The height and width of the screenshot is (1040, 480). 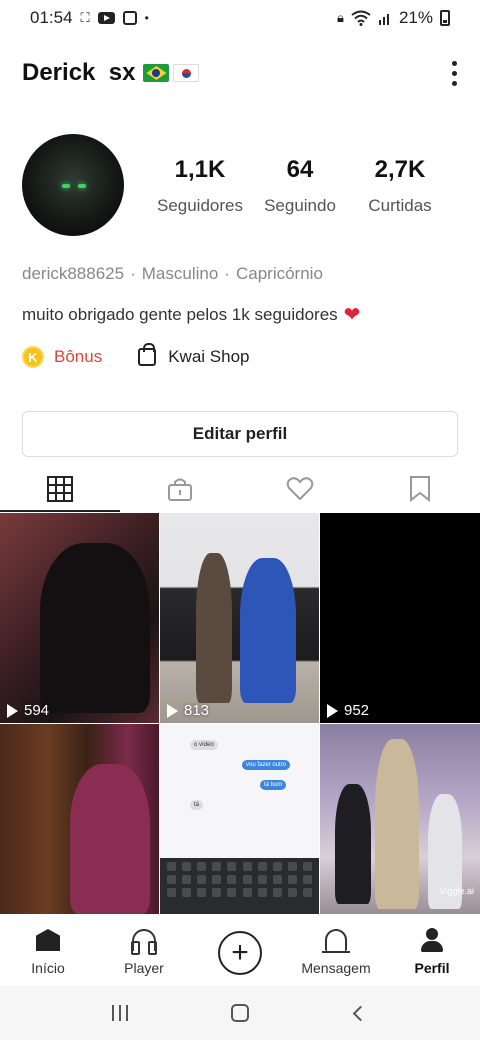 What do you see at coordinates (200, 186) in the screenshot?
I see `stat-followers: 1,1K Seguidores` at bounding box center [200, 186].